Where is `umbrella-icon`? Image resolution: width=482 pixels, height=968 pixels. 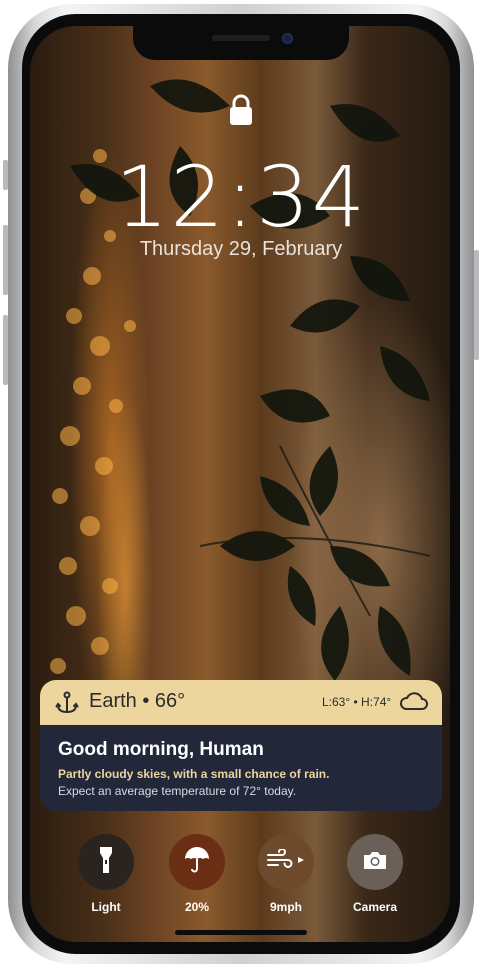 umbrella-icon is located at coordinates (197, 862).